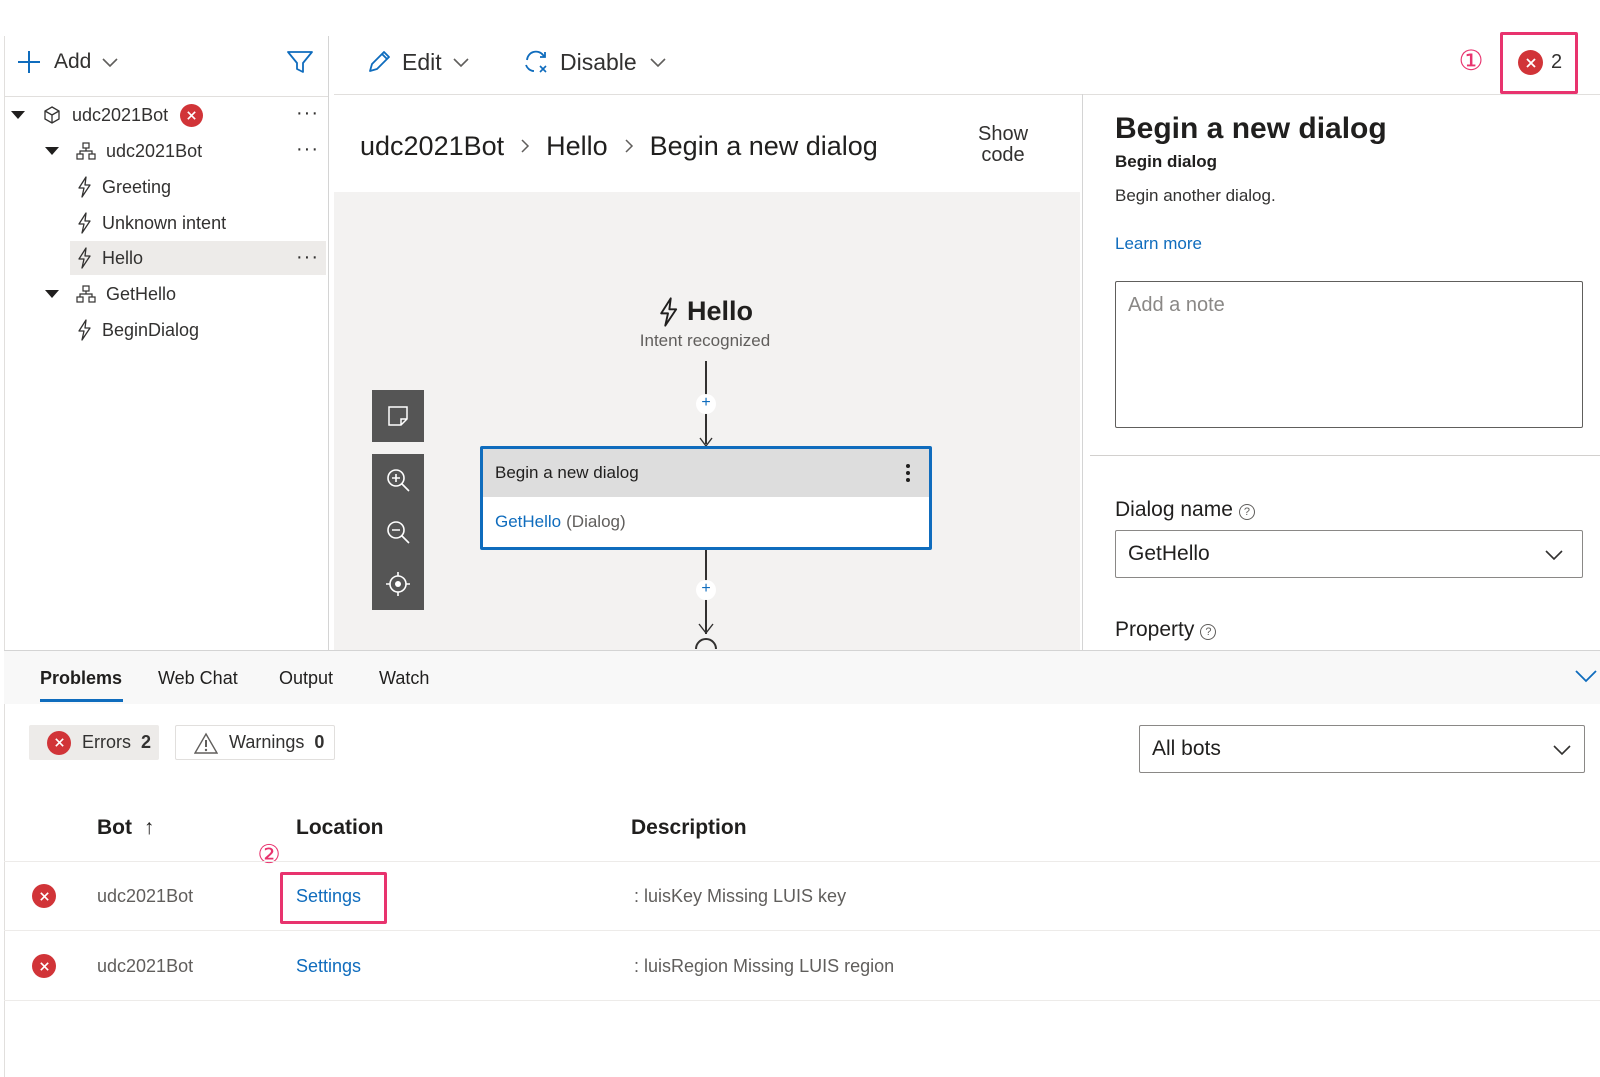  Describe the element at coordinates (1557, 62) in the screenshot. I see `error-count: 2` at that location.